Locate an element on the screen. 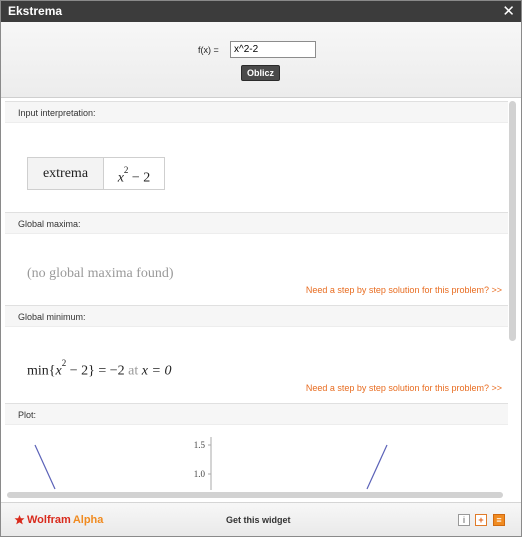 Image resolution: width=529 pixels, height=541 pixels. min-tail: − 2 is located at coordinates (77, 371).